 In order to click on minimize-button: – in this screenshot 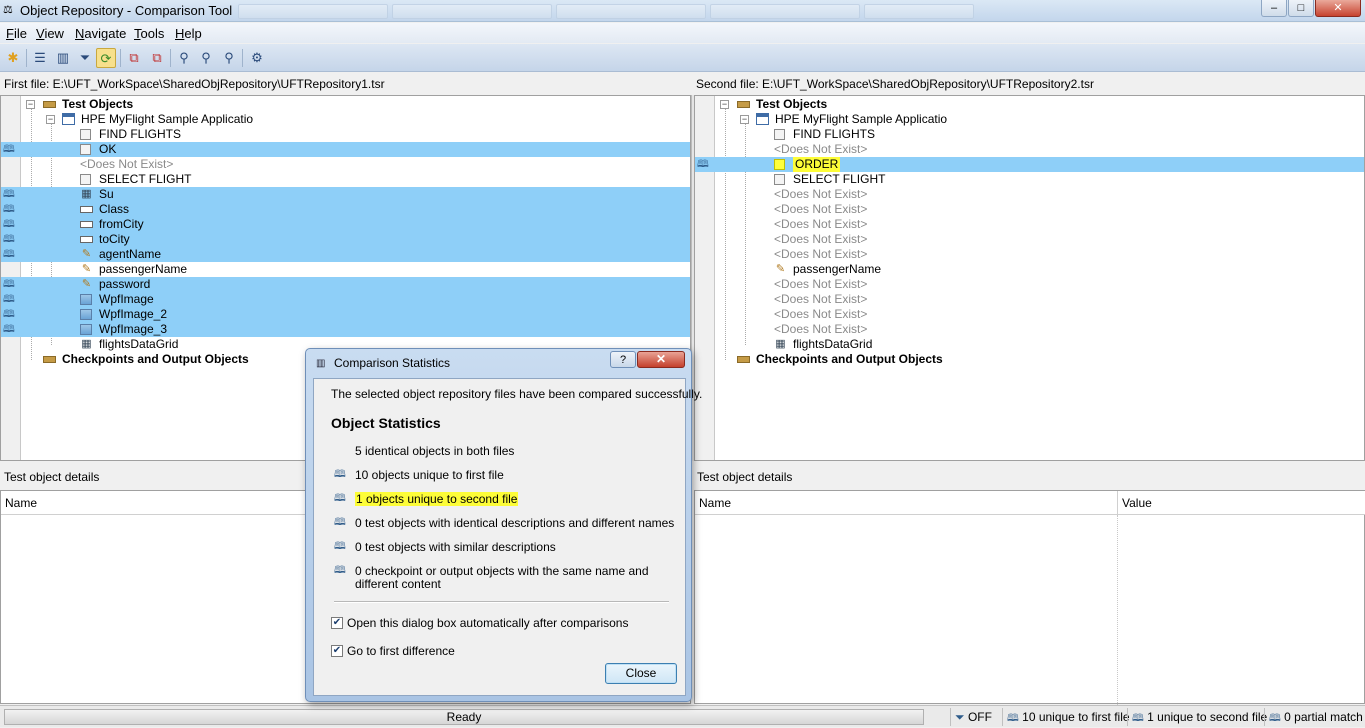, I will do `click(1274, 8)`.